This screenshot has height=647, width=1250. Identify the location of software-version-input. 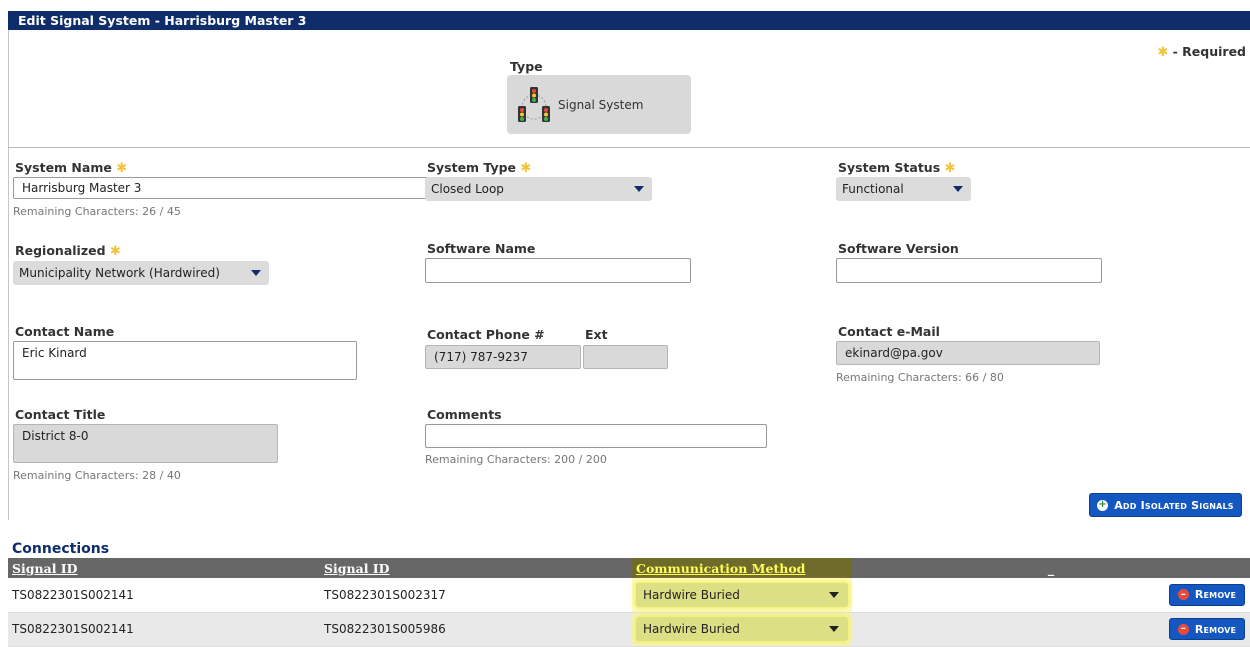
(969, 270).